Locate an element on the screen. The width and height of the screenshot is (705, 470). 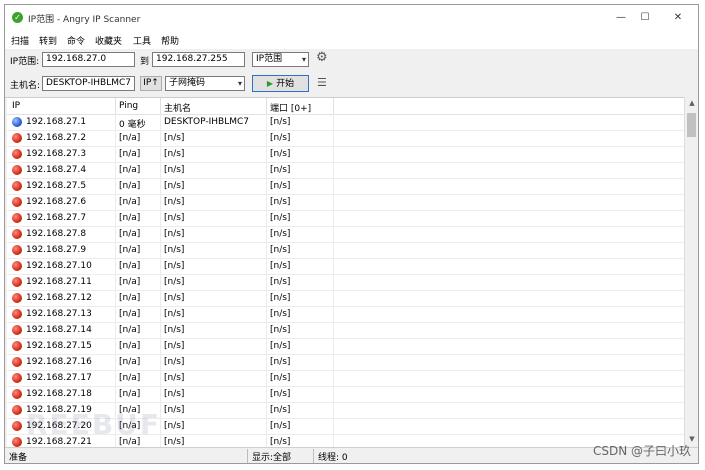
play-icon: ▶ is located at coordinates (270, 83).